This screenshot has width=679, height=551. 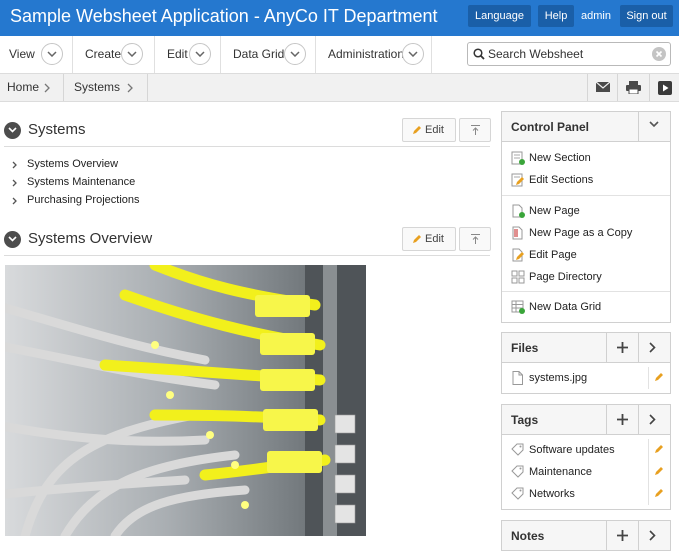 I want to click on language-button: Language, so click(x=499, y=16).